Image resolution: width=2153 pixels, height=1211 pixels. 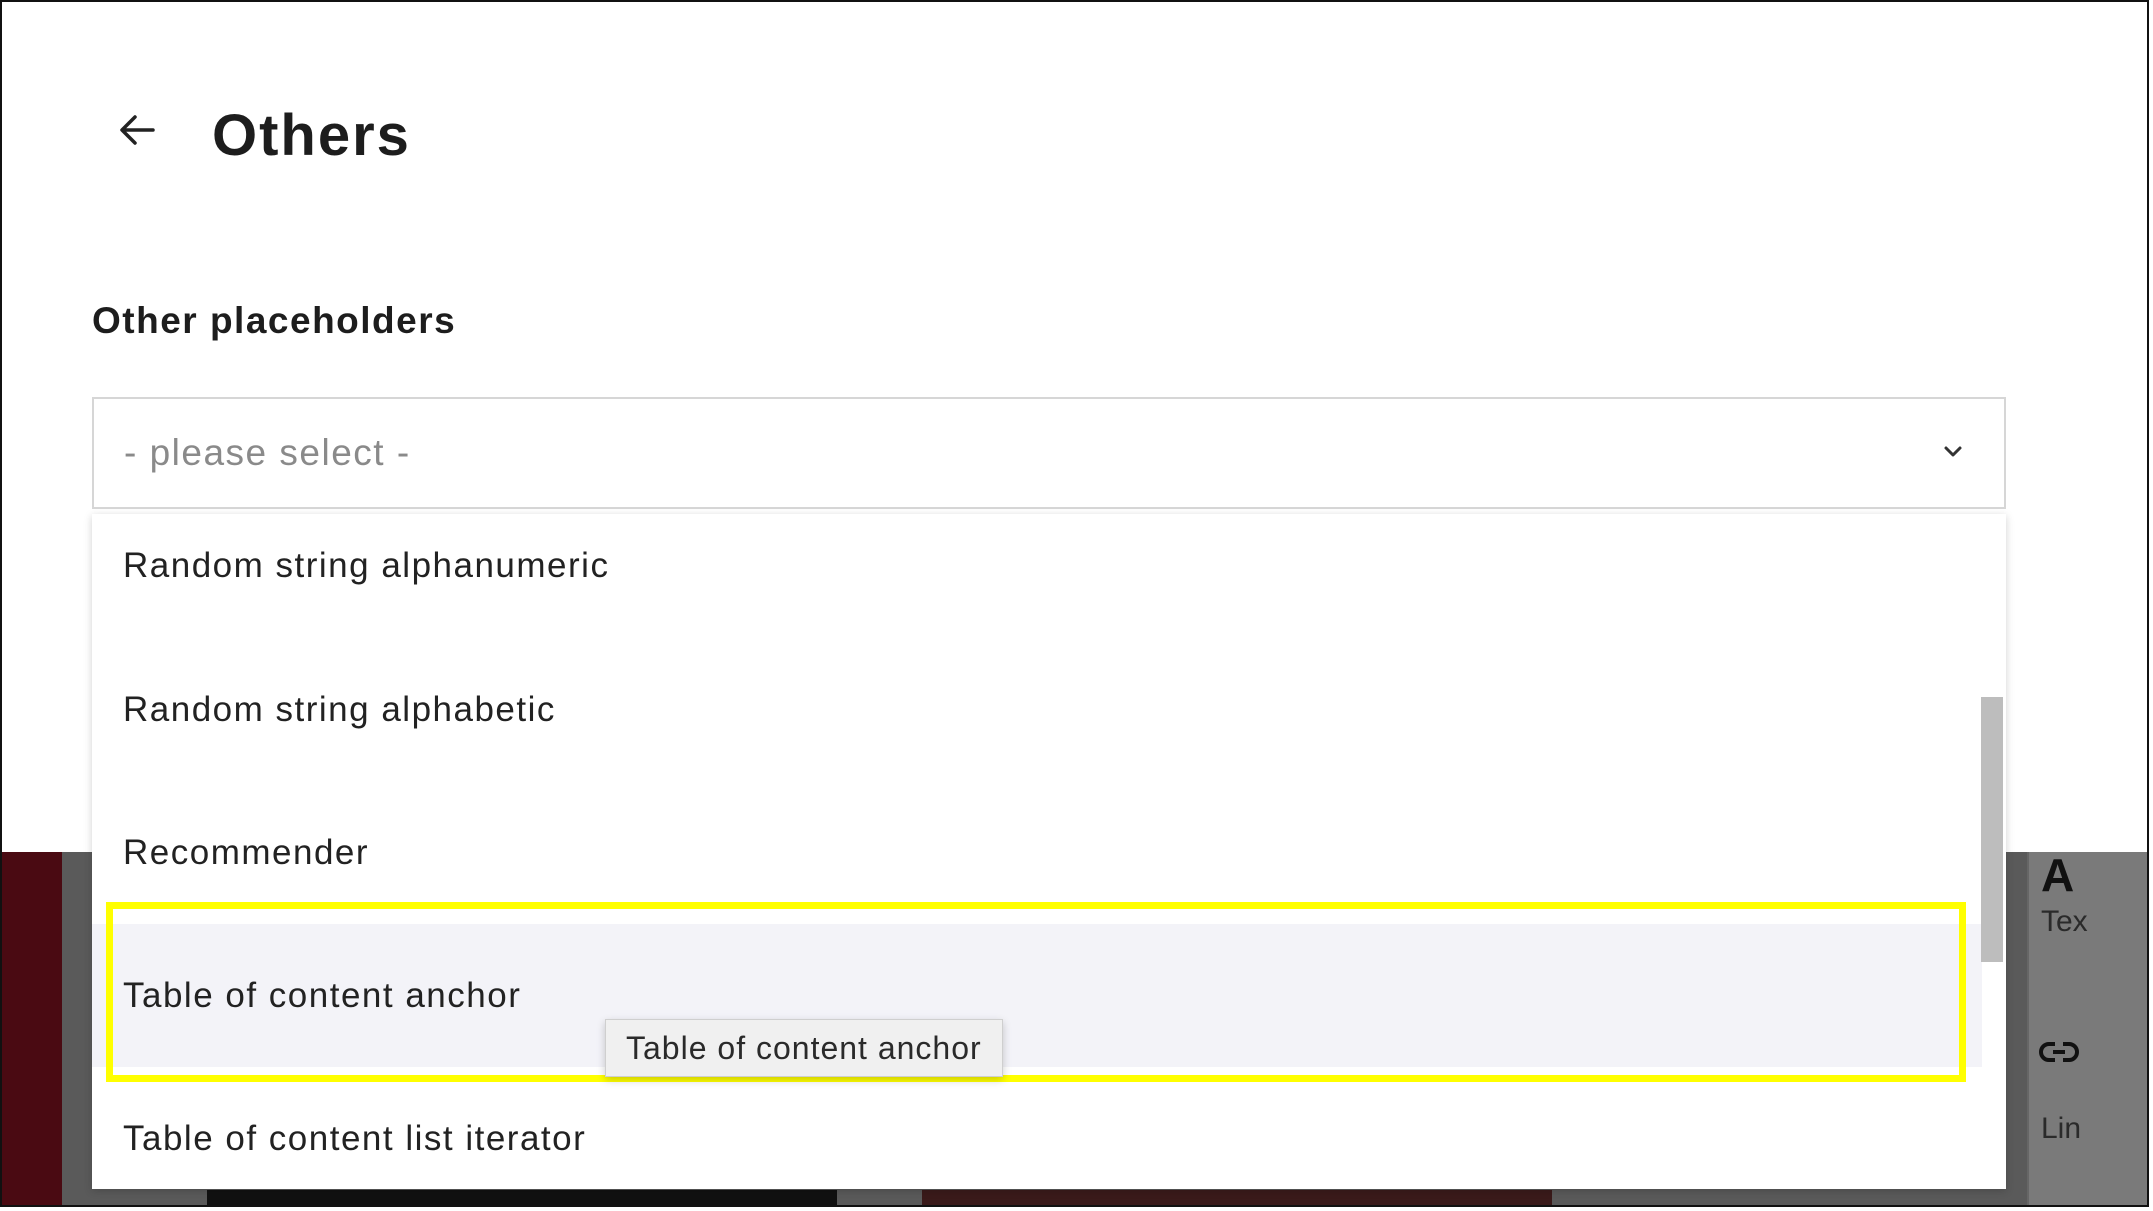 I want to click on back-button, so click(x=137, y=132).